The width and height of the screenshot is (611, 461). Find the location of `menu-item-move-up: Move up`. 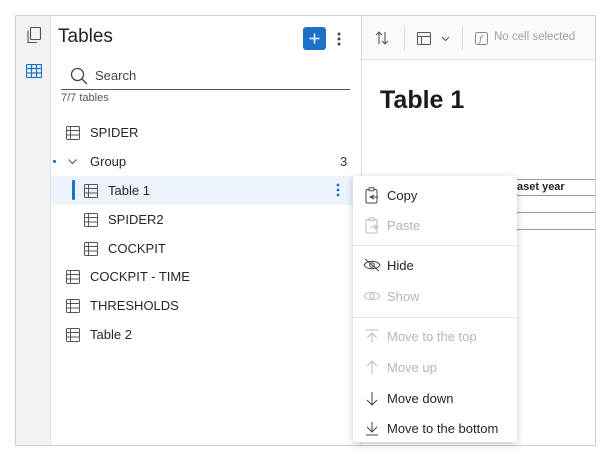

menu-item-move-up: Move up is located at coordinates (435, 367).